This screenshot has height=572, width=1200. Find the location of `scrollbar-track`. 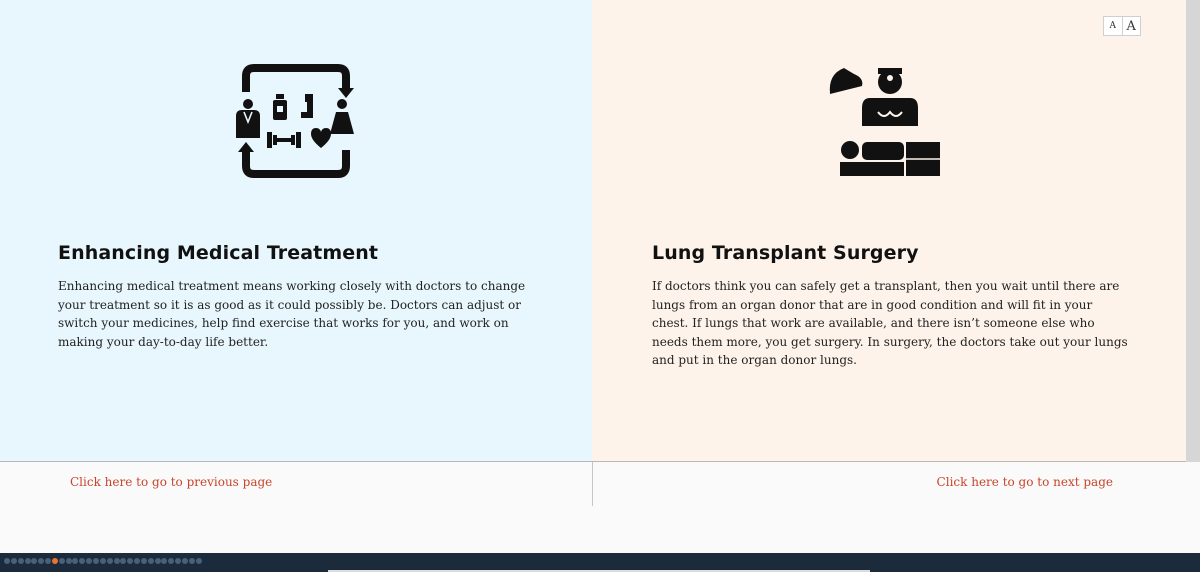

scrollbar-track is located at coordinates (1193, 231).